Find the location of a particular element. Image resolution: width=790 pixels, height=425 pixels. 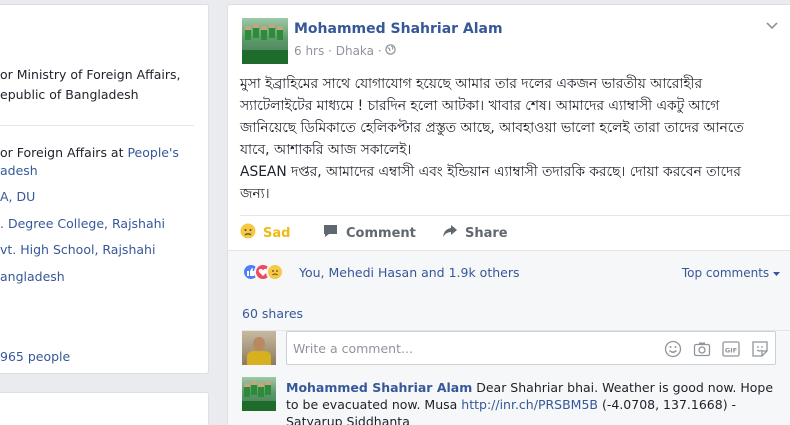

comment-tools: GIF is located at coordinates (716, 349).